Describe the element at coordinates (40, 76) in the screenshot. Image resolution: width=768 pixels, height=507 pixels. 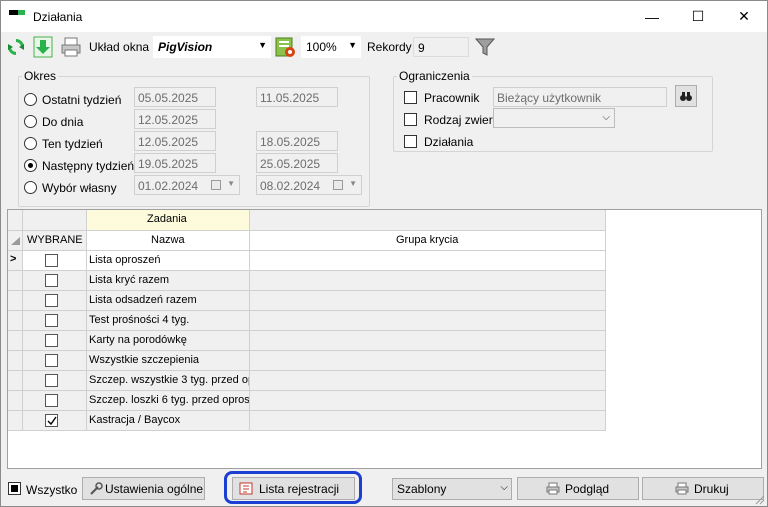
I see `period-title: Okres` at that location.